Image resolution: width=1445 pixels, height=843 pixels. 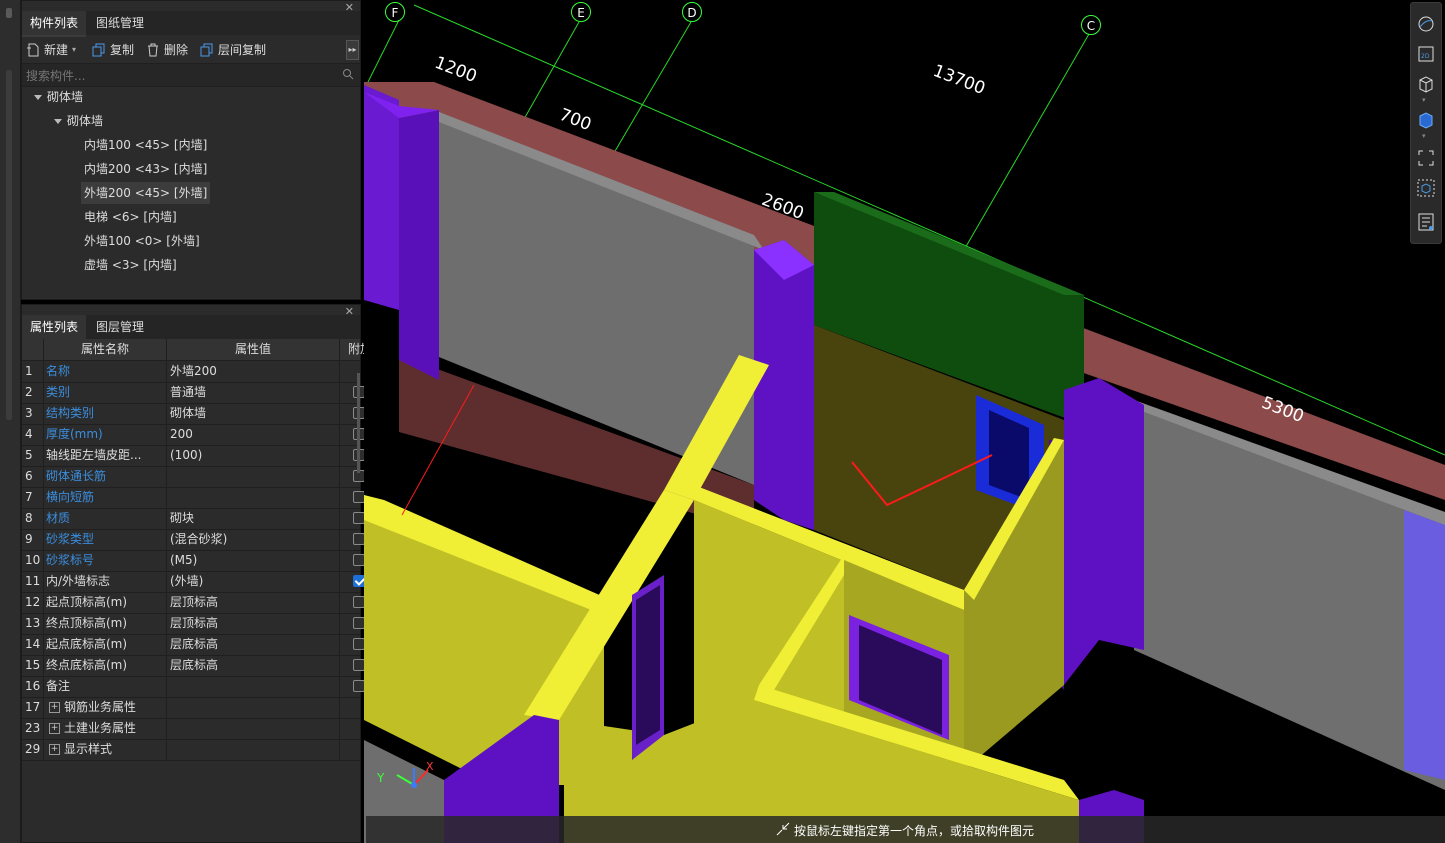 What do you see at coordinates (105, 371) in the screenshot?
I see `property-name: 名称` at bounding box center [105, 371].